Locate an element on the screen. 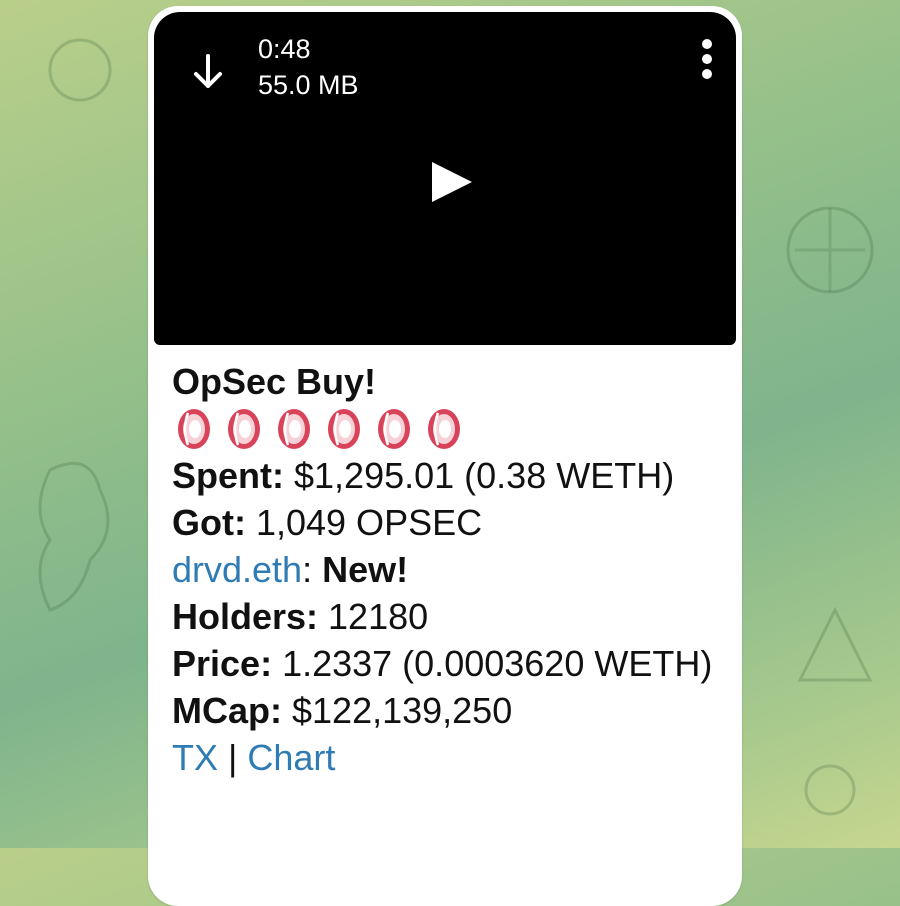 The image size is (900, 906). video-duration: 0:48 is located at coordinates (284, 49).